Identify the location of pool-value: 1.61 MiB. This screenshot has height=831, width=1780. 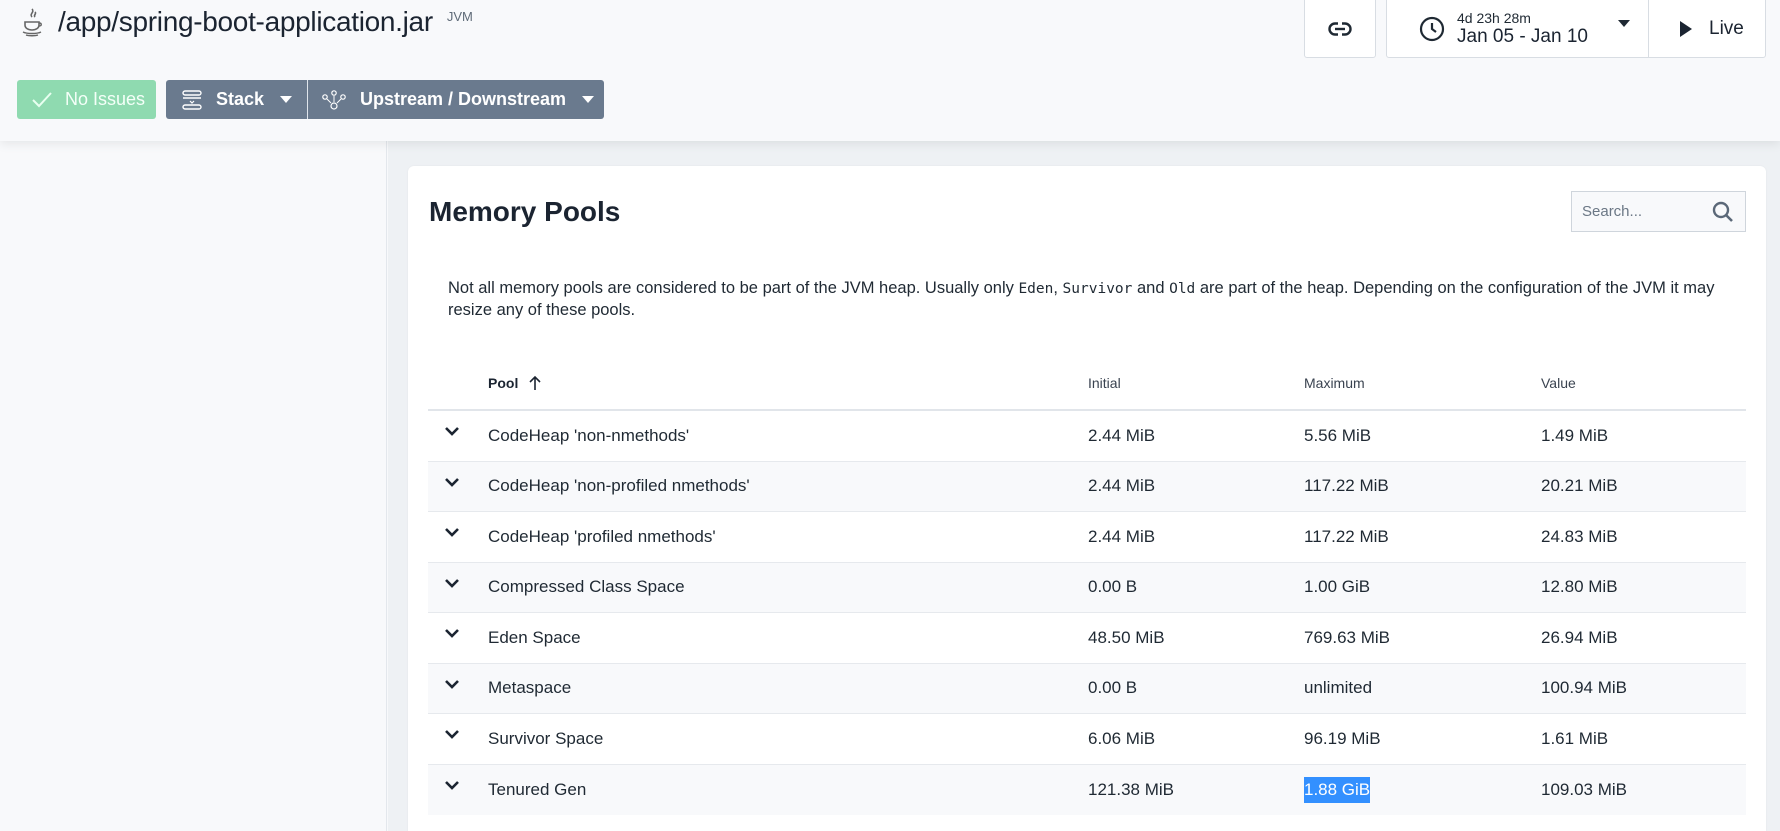
(1575, 738).